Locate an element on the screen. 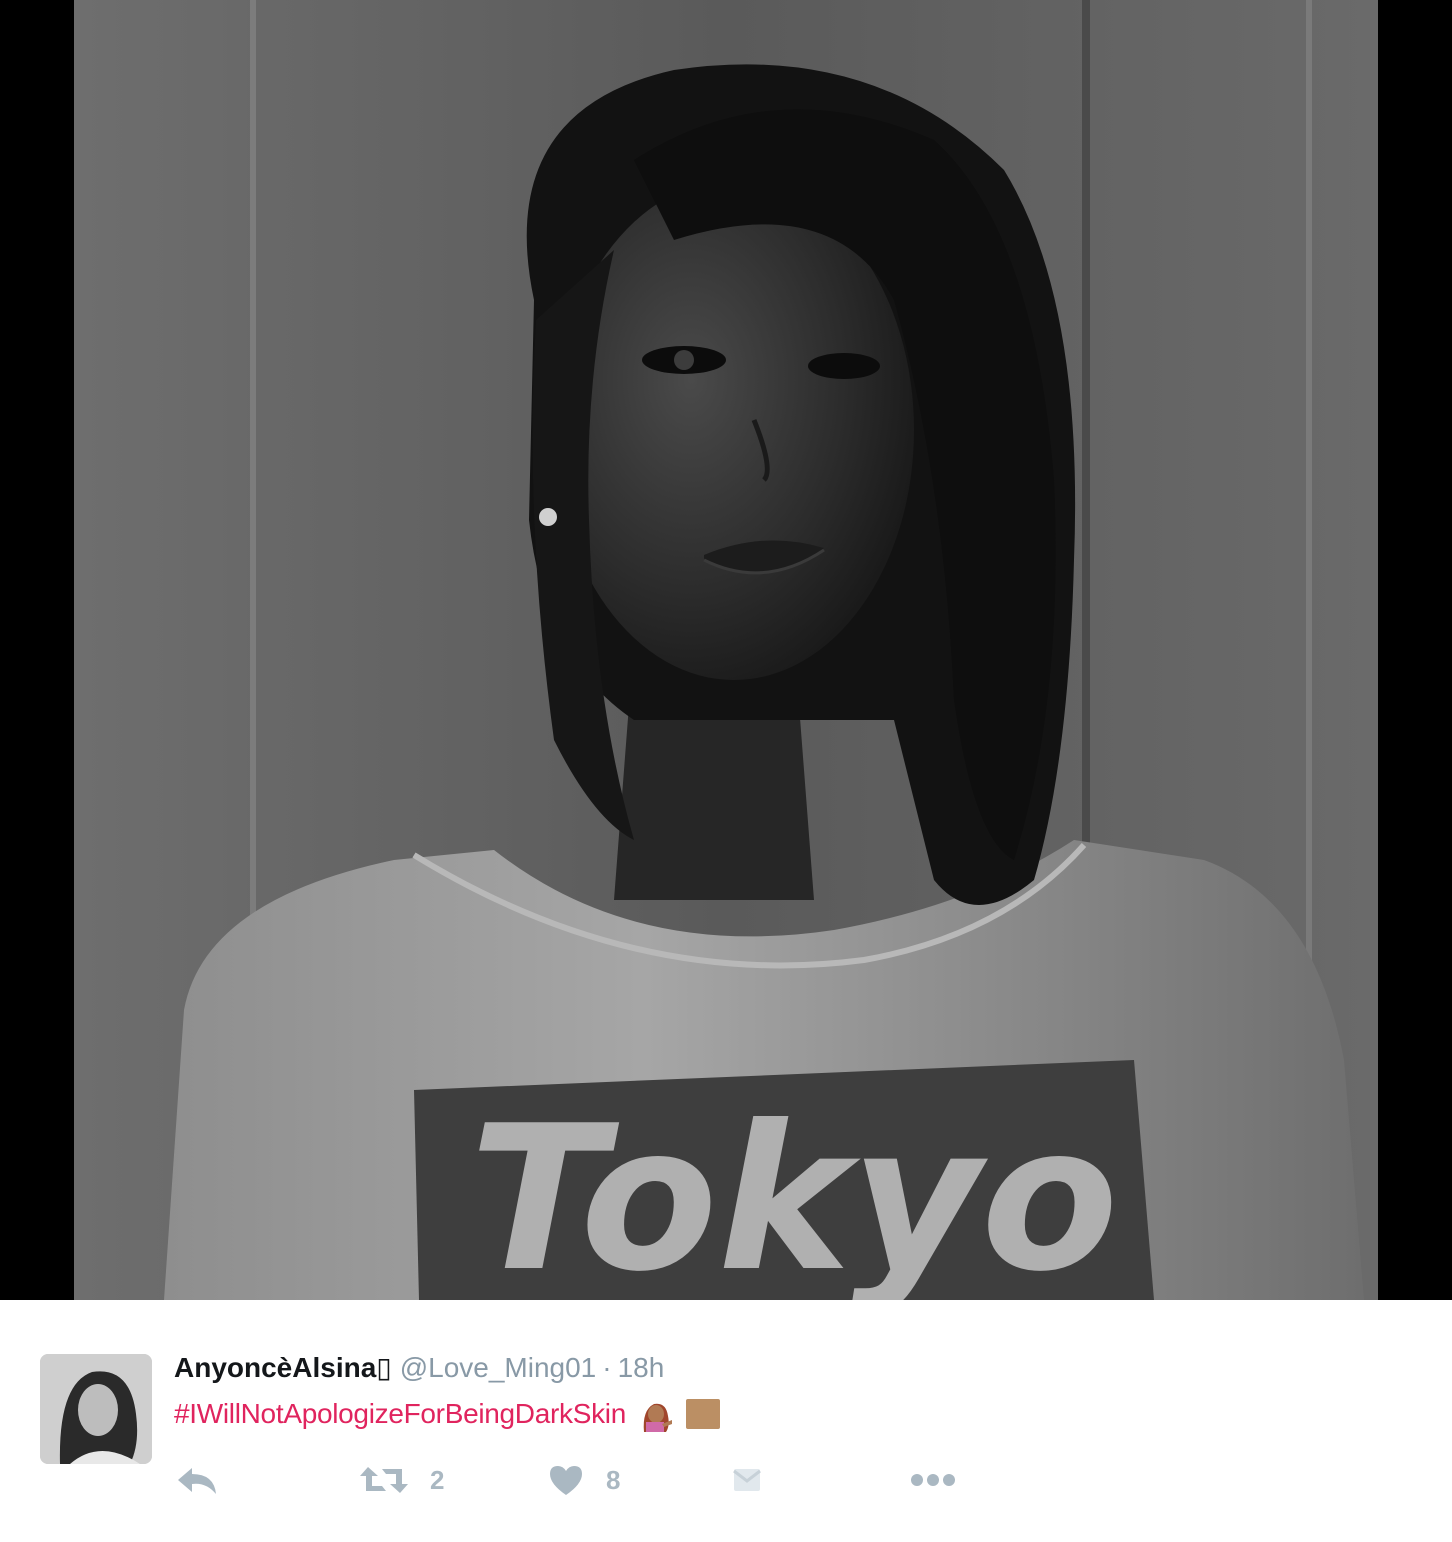 This screenshot has width=1452, height=1542. tweet-text: #IWillNotApologizeForBeingDarkSkin is located at coordinates (447, 1414).